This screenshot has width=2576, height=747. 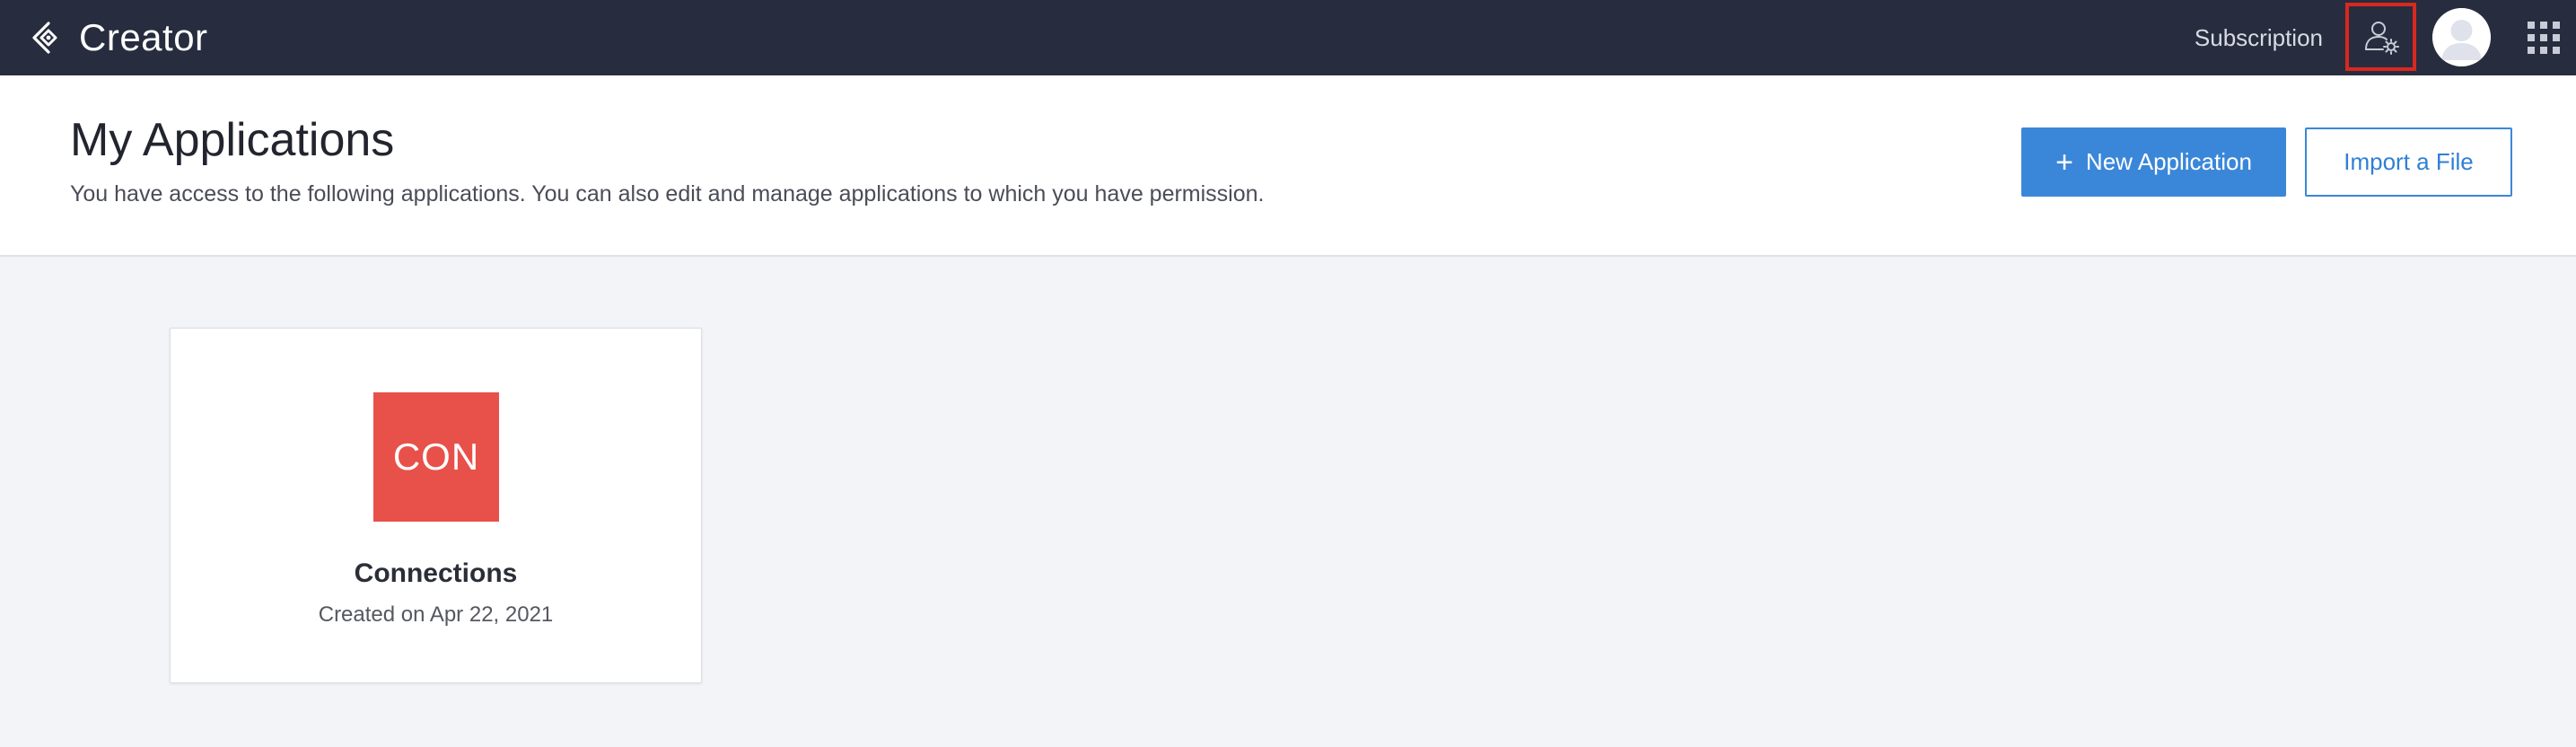 What do you see at coordinates (44, 38) in the screenshot?
I see `creator-logo-icon` at bounding box center [44, 38].